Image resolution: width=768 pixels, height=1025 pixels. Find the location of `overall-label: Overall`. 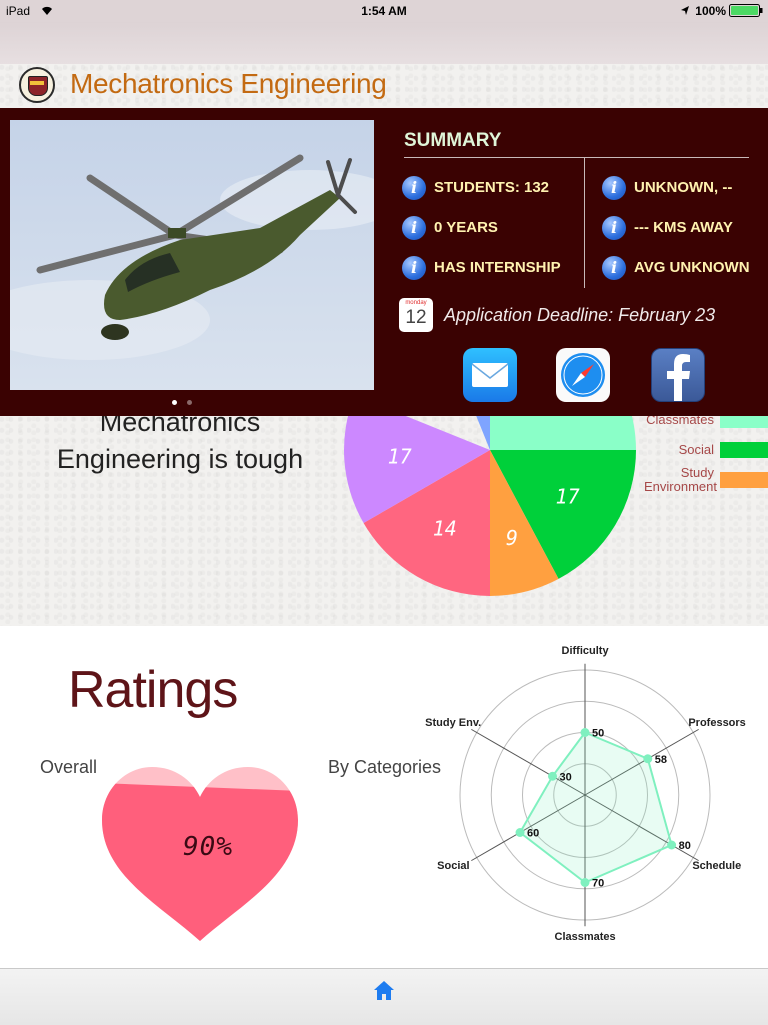

overall-label: Overall is located at coordinates (69, 767).